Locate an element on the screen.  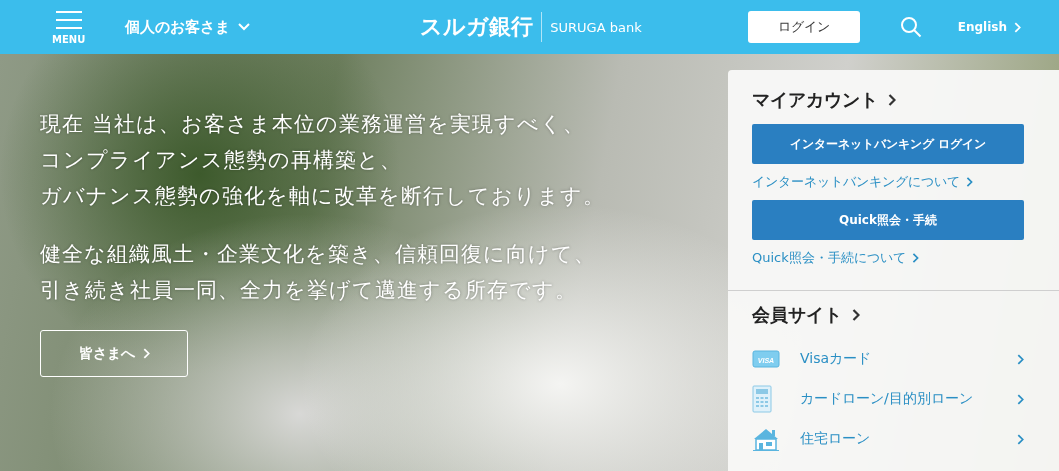
member-site-item: カードローン/目的別ローン is located at coordinates (888, 399).